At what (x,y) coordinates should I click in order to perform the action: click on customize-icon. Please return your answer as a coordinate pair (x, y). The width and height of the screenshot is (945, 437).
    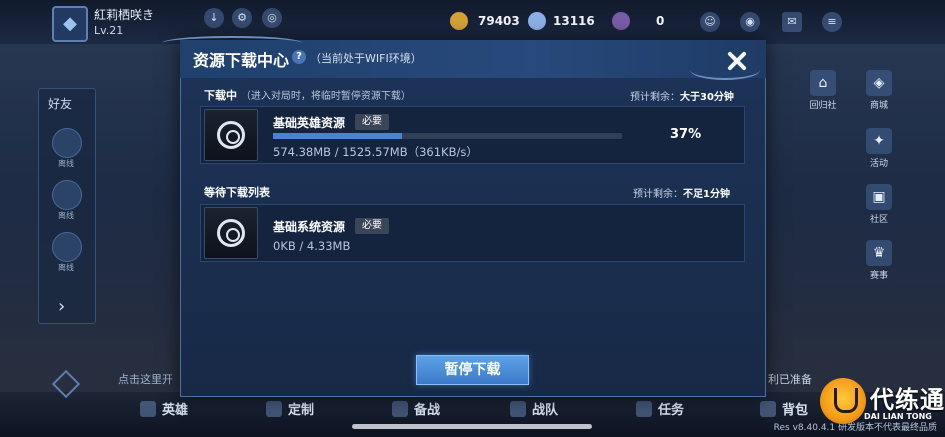
    Looking at the image, I should click on (274, 409).